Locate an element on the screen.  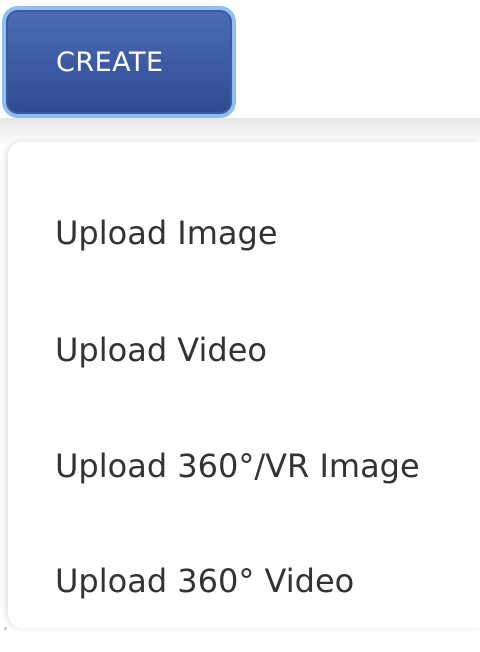
menu-corner-mark is located at coordinates (5, 628).